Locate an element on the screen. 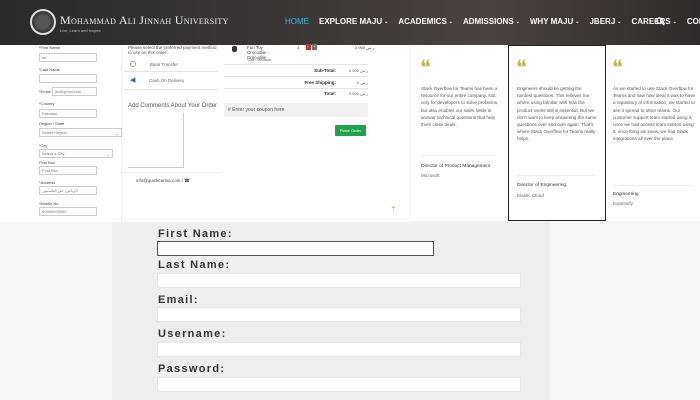 This screenshot has width=700, height=400. subtotal-label: Sub-Total: is located at coordinates (325, 70).